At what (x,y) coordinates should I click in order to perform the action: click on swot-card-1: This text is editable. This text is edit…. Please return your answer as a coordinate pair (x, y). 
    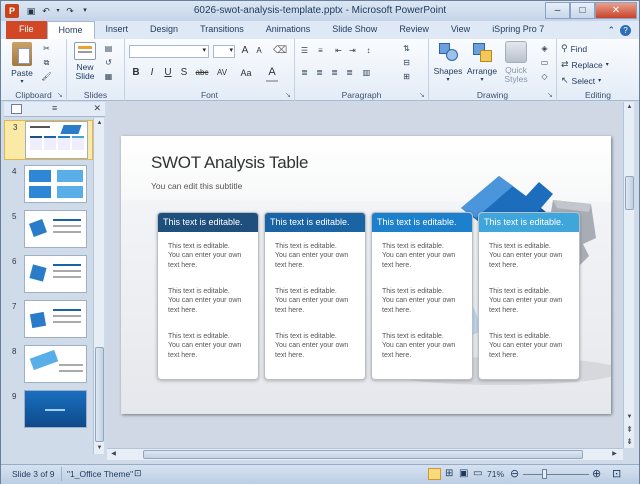
    Looking at the image, I should click on (208, 296).